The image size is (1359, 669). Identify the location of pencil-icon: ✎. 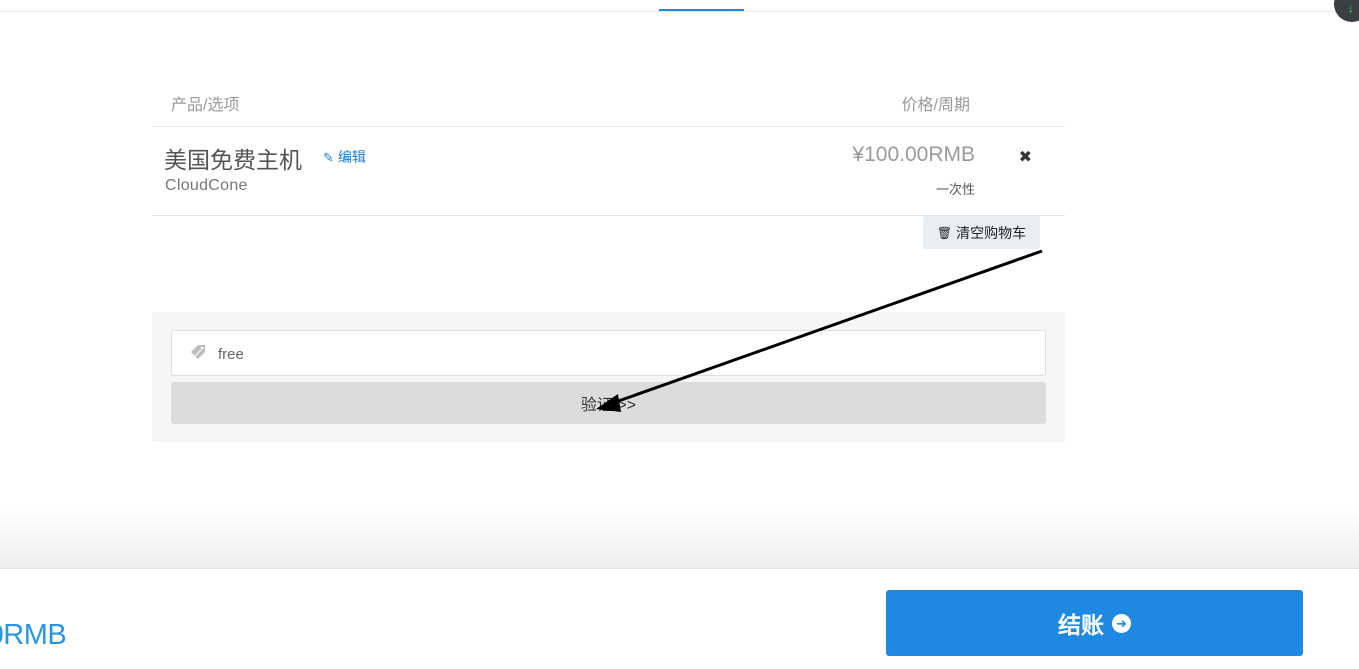
(328, 157).